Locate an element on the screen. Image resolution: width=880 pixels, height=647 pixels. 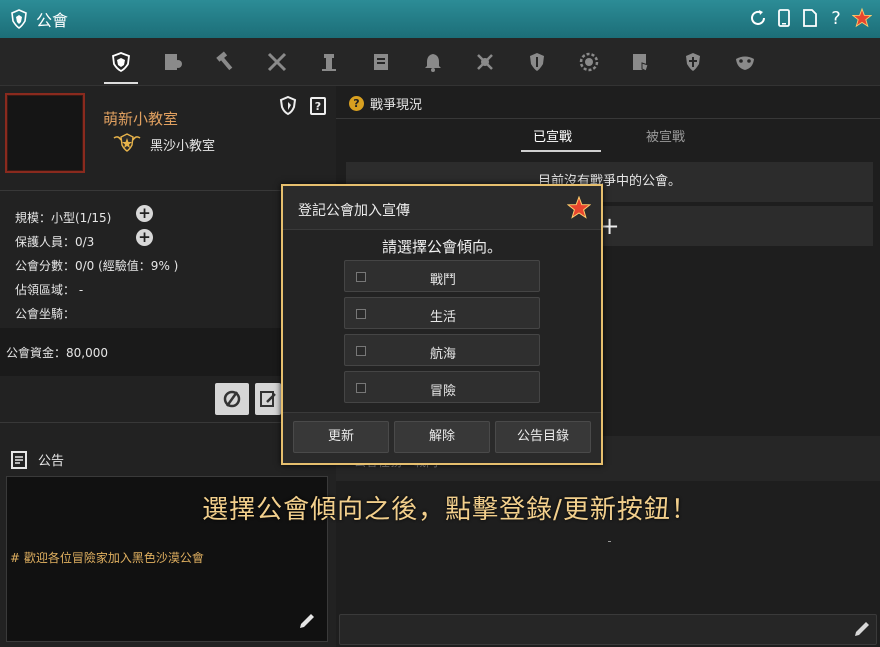
shield-icon is located at coordinates (537, 62).